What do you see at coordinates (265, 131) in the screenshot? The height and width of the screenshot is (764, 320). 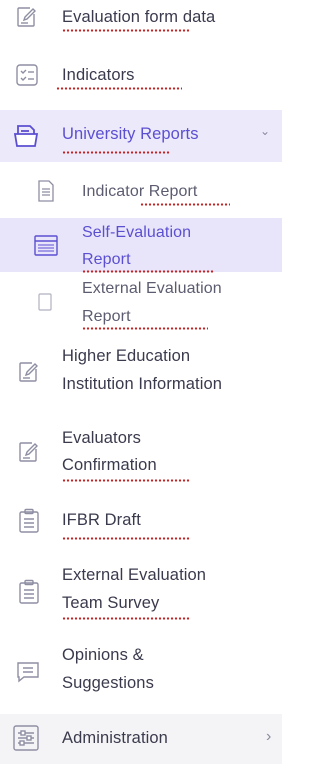 I see `chevron-down-icon: ⌄` at bounding box center [265, 131].